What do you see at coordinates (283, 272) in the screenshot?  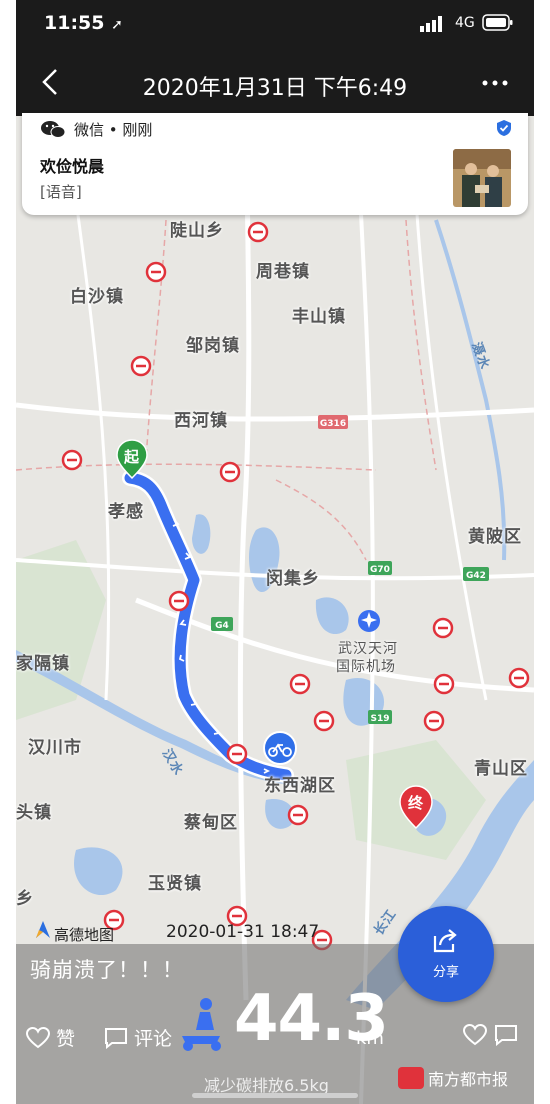 I see `map-label: 周巷镇` at bounding box center [283, 272].